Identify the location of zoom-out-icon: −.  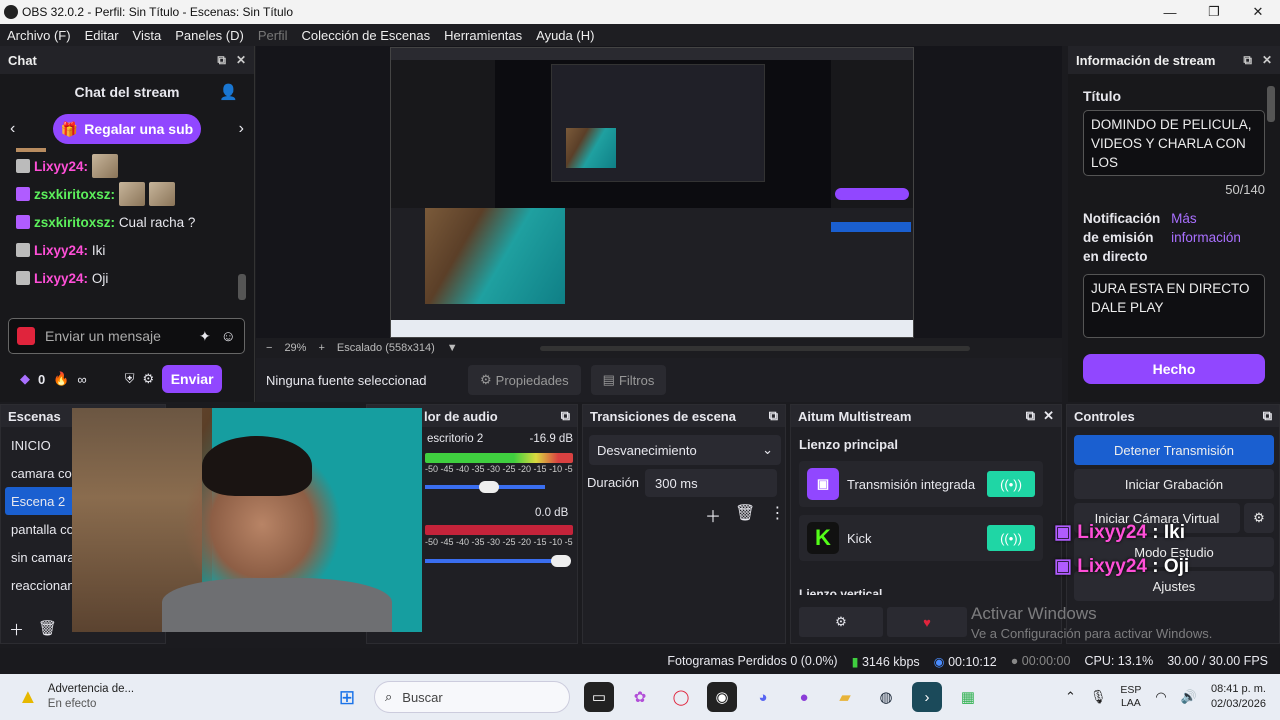
(269, 348).